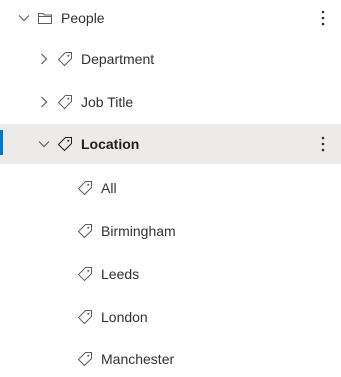 The height and width of the screenshot is (377, 341). What do you see at coordinates (120, 274) in the screenshot?
I see `tree-term-label: Leeds` at bounding box center [120, 274].